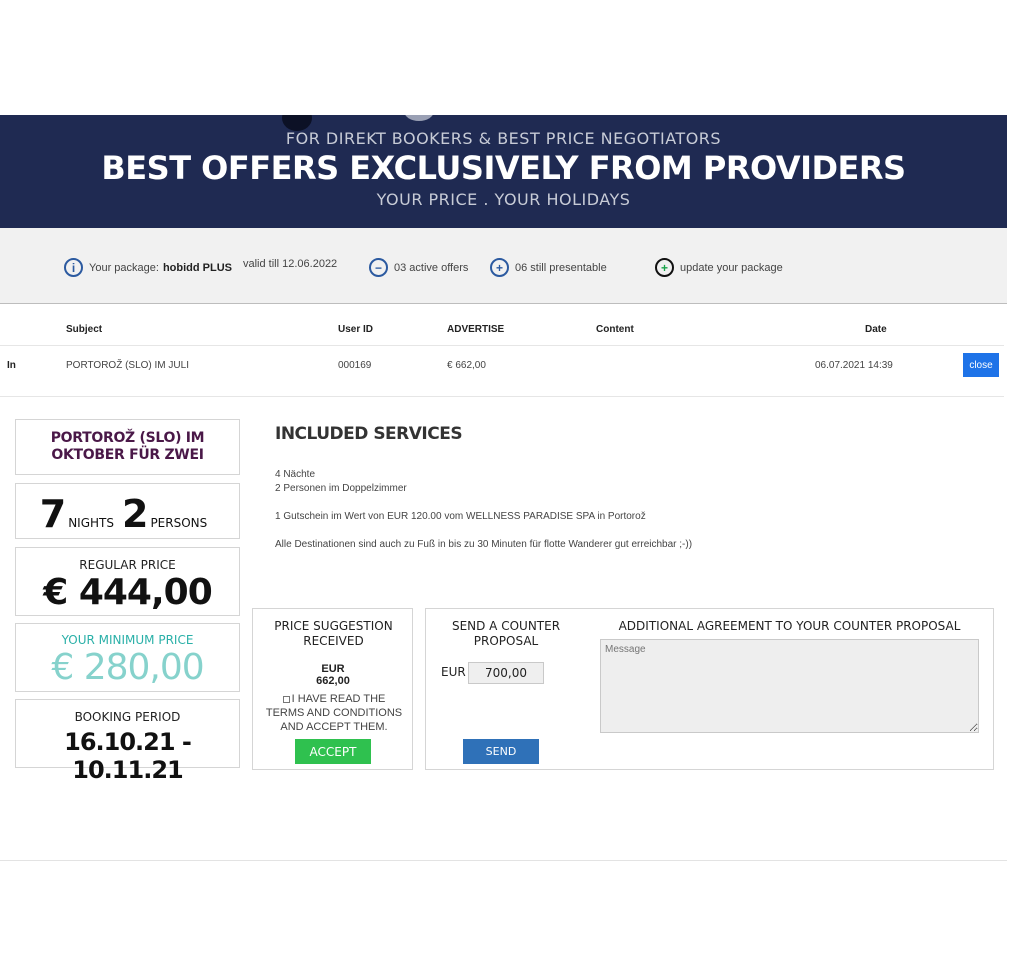  Describe the element at coordinates (981, 365) in the screenshot. I see `close-button: close` at that location.